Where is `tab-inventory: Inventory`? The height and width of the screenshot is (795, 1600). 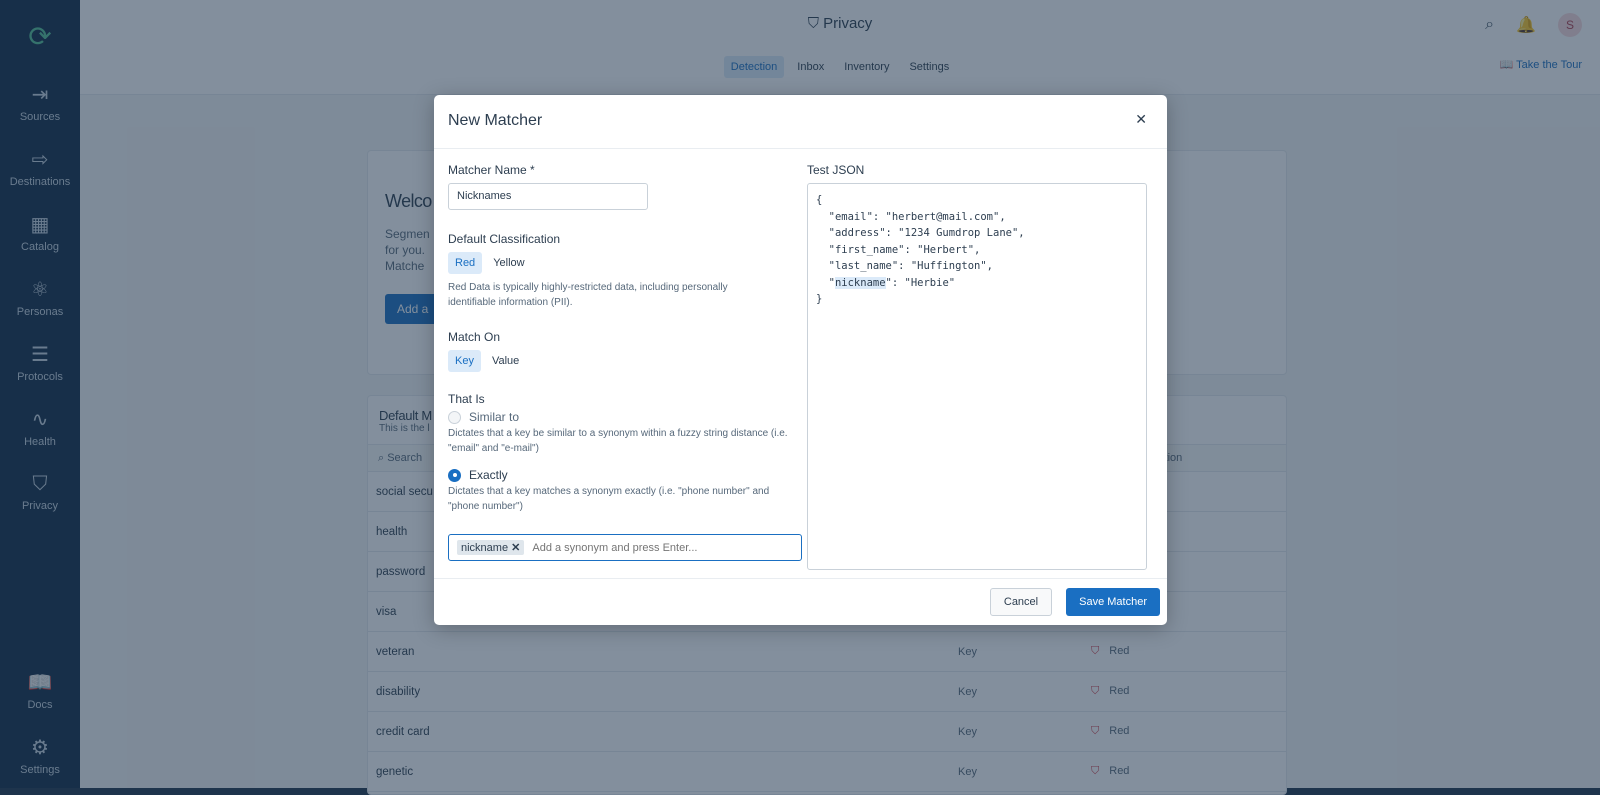 tab-inventory: Inventory is located at coordinates (866, 67).